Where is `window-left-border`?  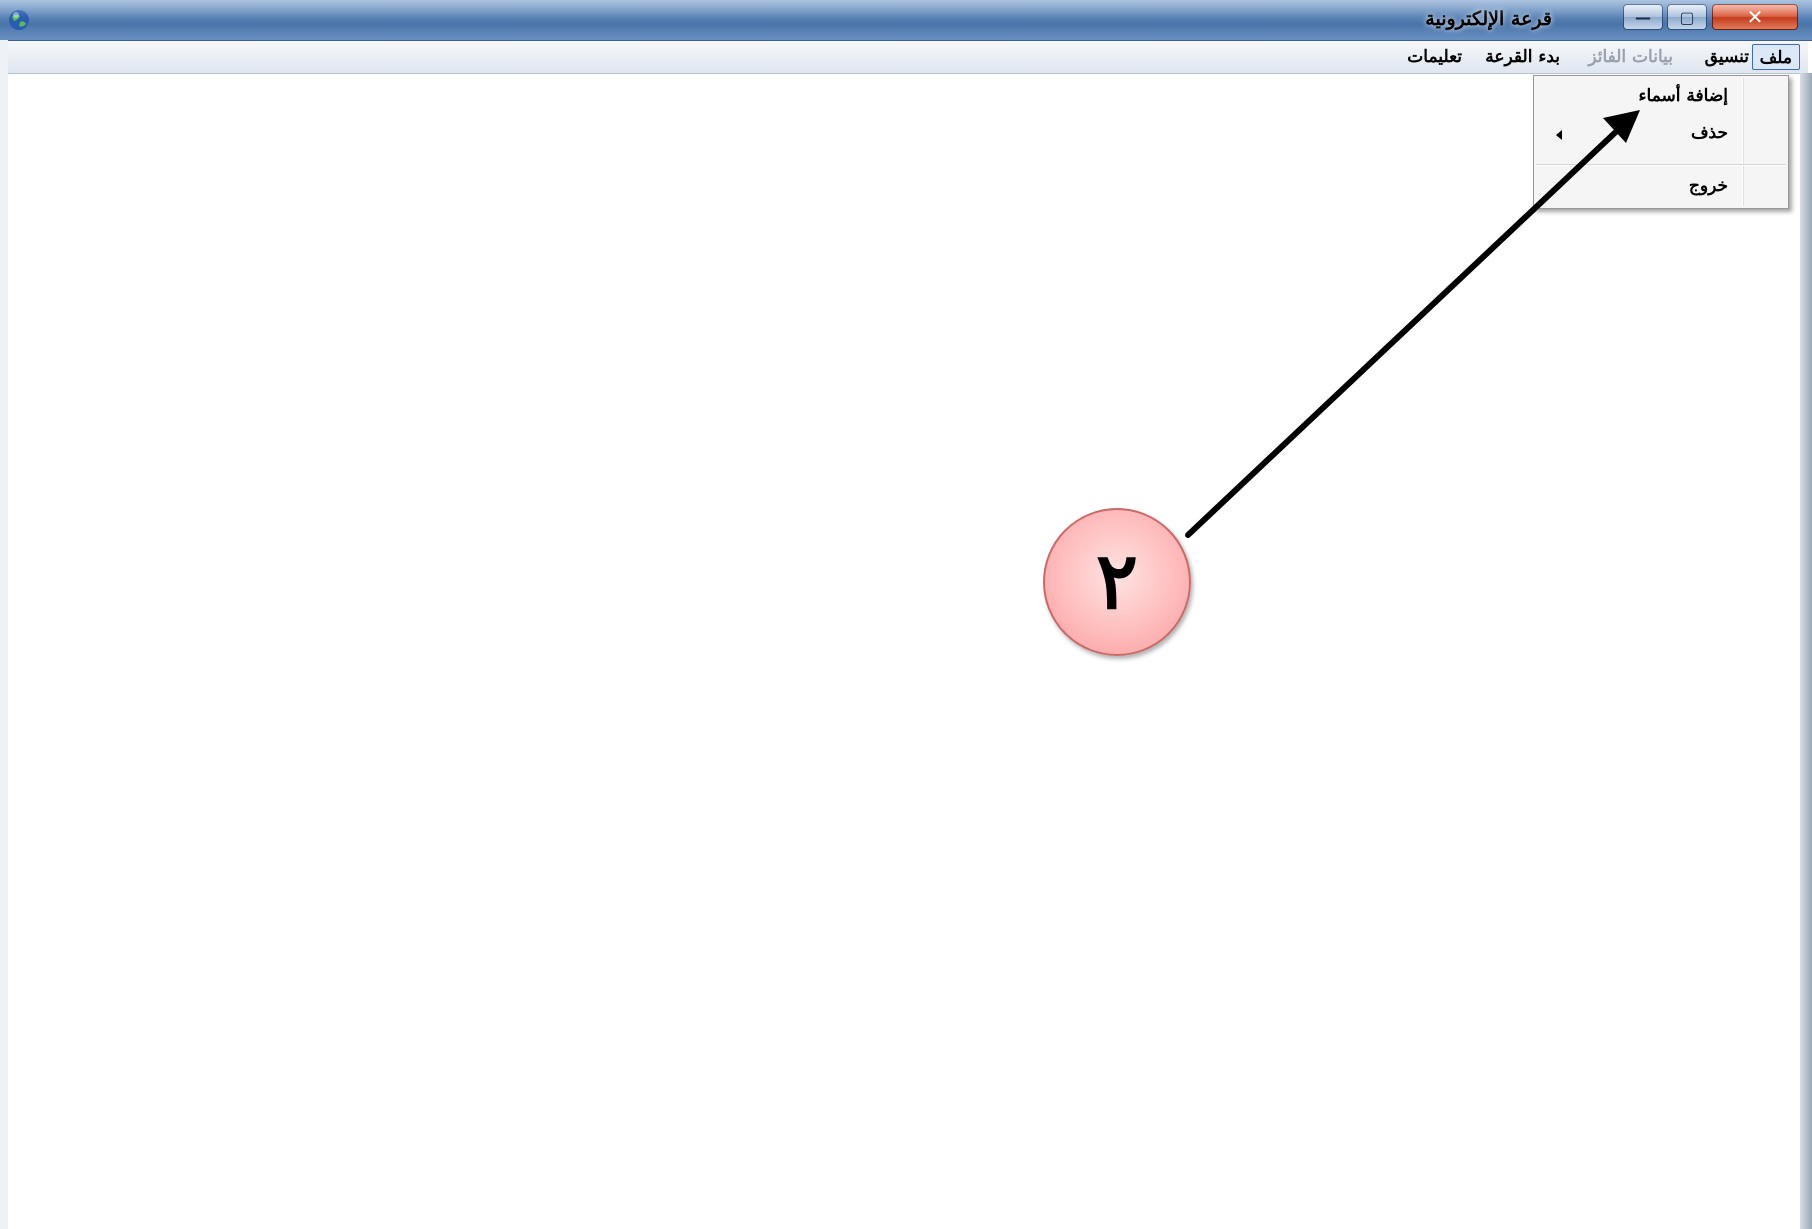
window-left-border is located at coordinates (4, 634).